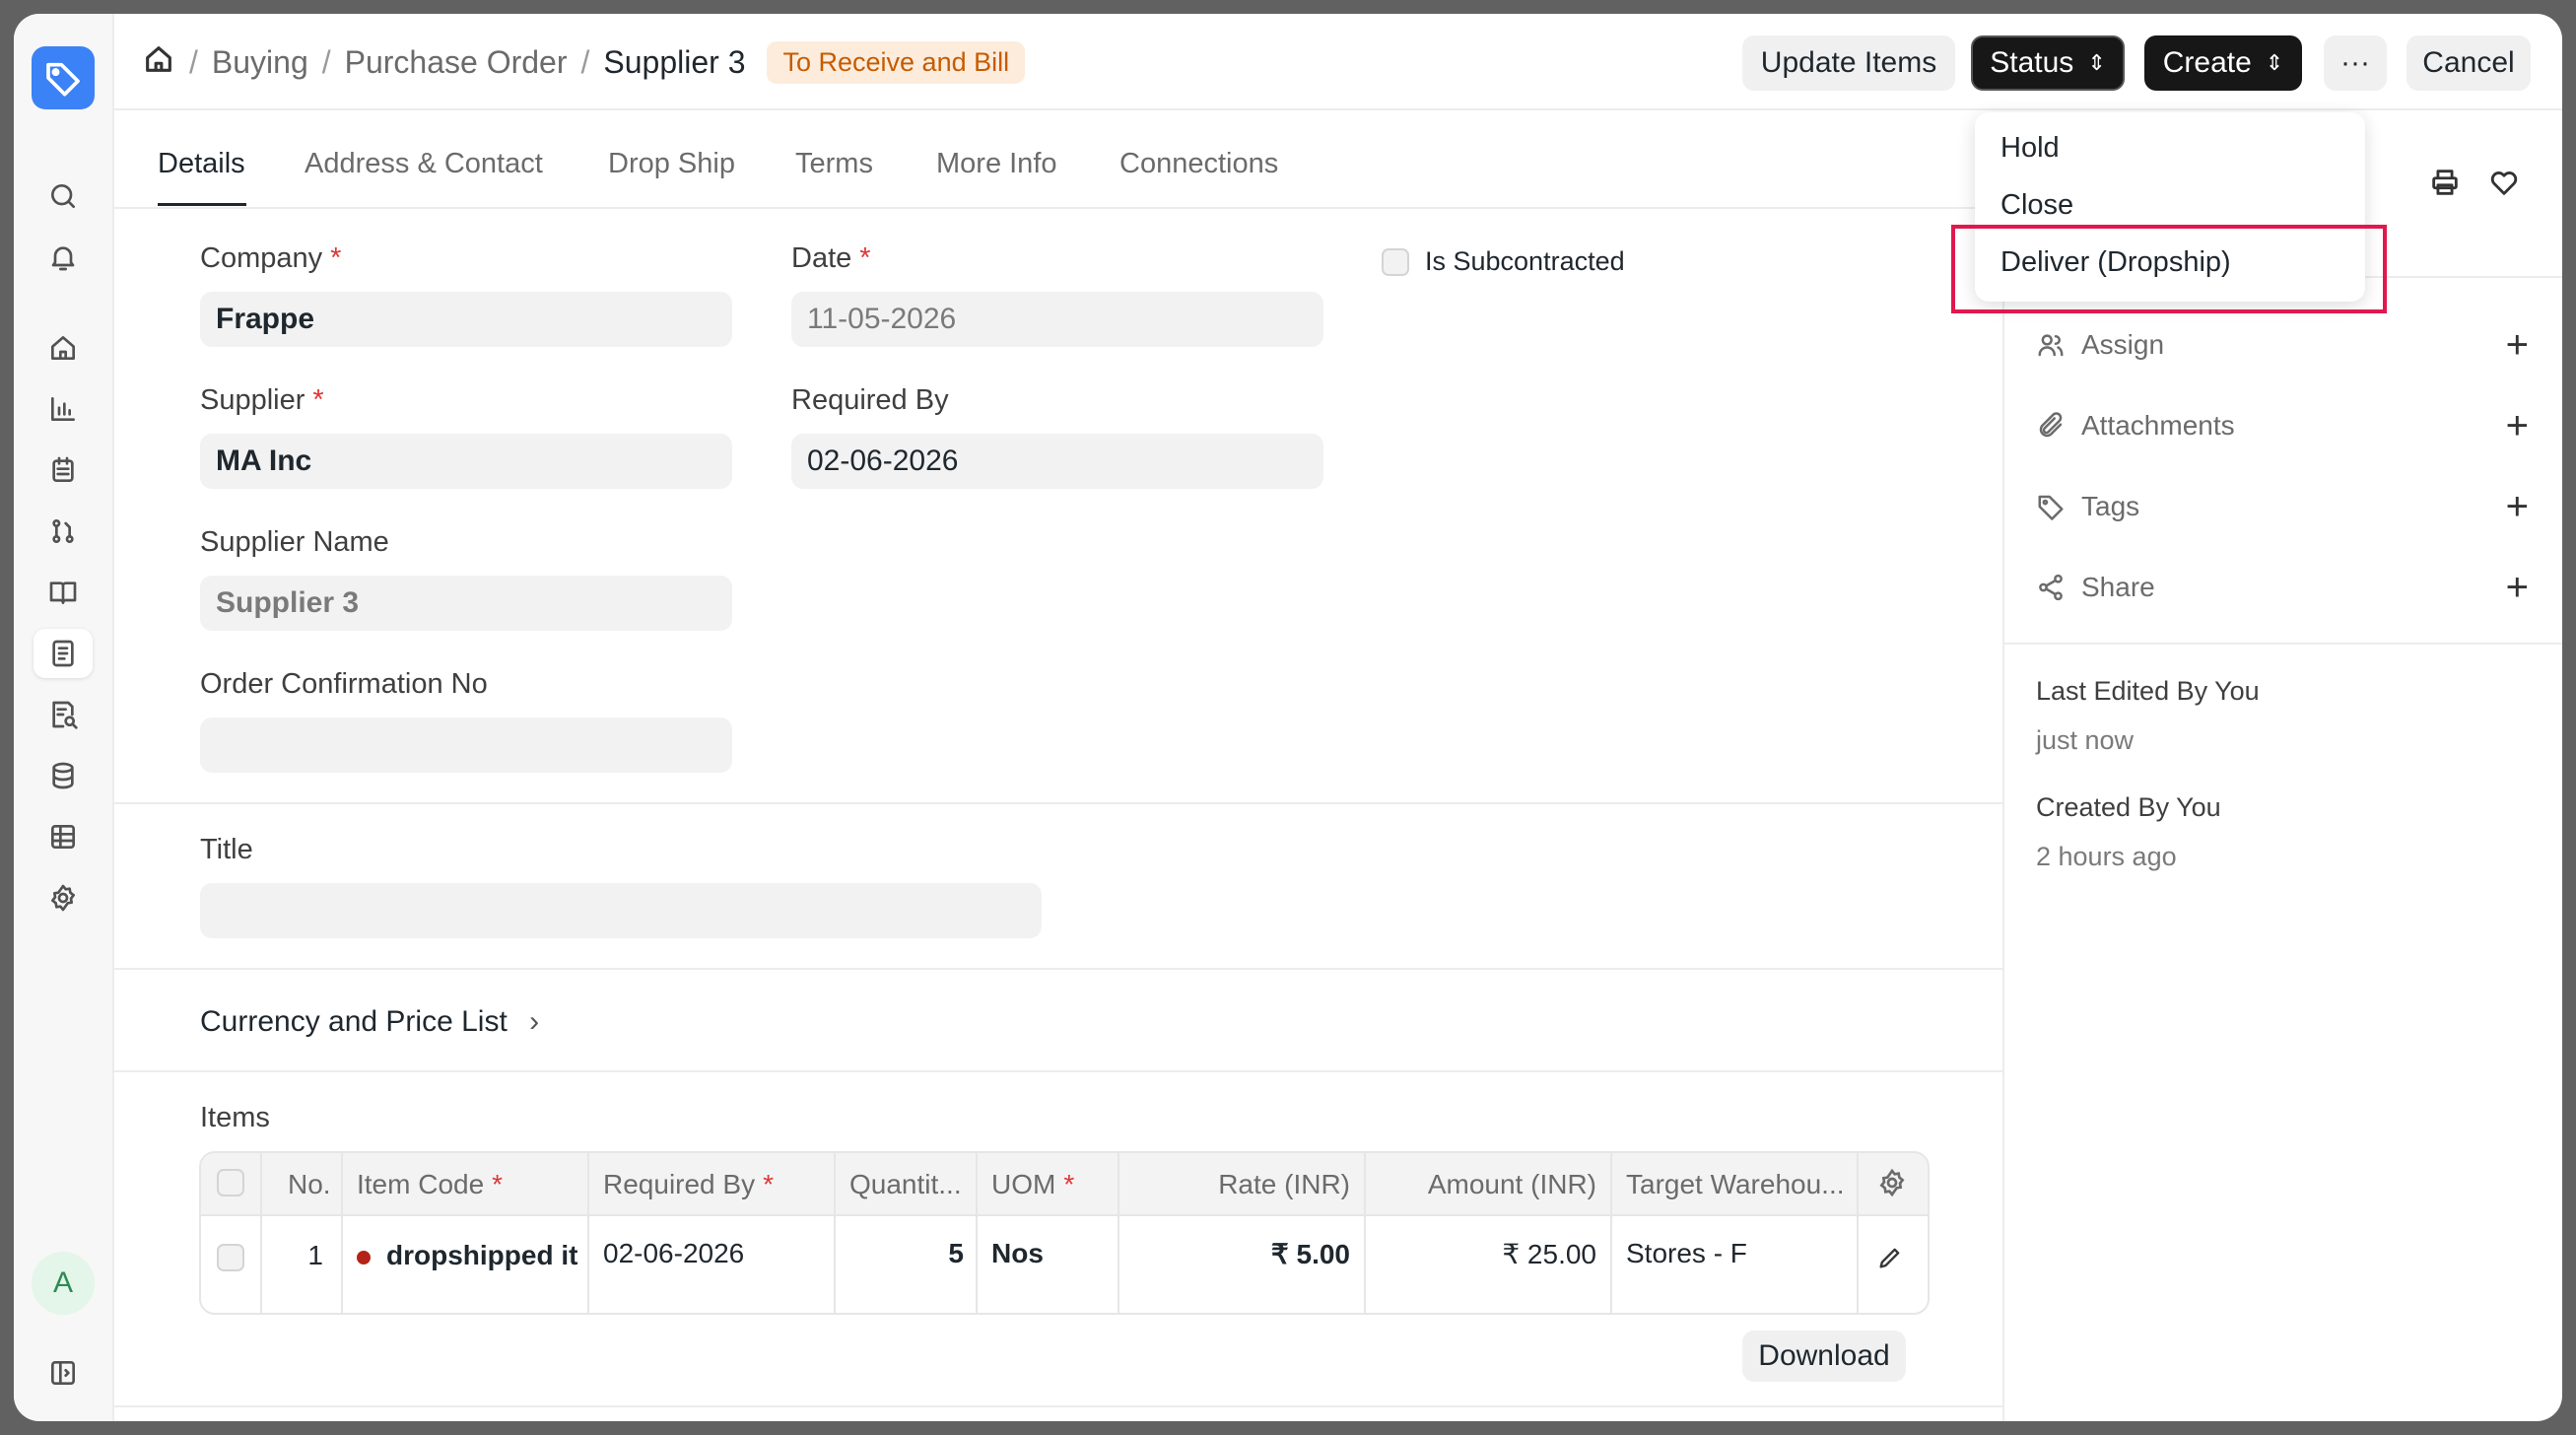 Image resolution: width=2576 pixels, height=1435 pixels. Describe the element at coordinates (1057, 319) in the screenshot. I see `date-field: 11-05-2026` at that location.